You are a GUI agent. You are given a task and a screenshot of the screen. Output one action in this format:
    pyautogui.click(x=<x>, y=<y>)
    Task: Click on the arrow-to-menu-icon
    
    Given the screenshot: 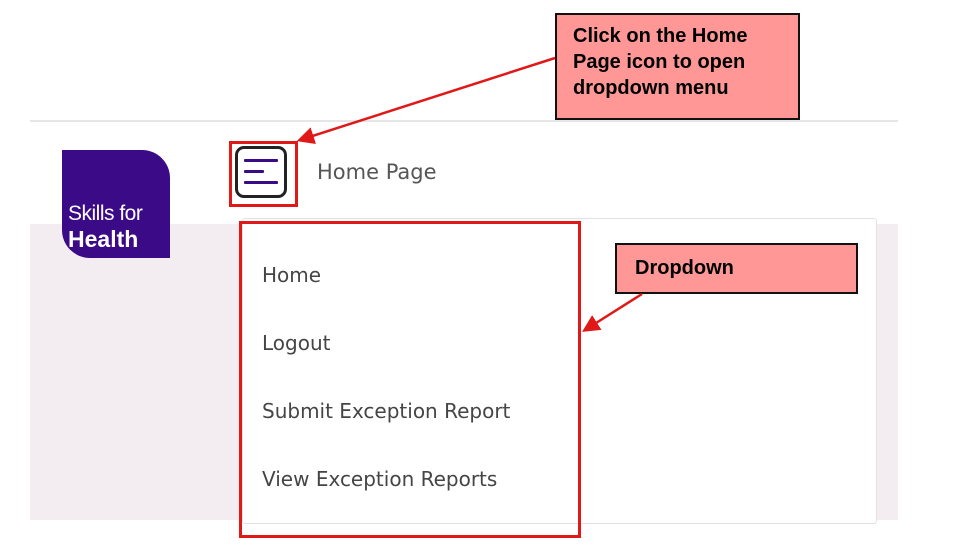 What is the action you would take?
    pyautogui.click(x=426, y=100)
    